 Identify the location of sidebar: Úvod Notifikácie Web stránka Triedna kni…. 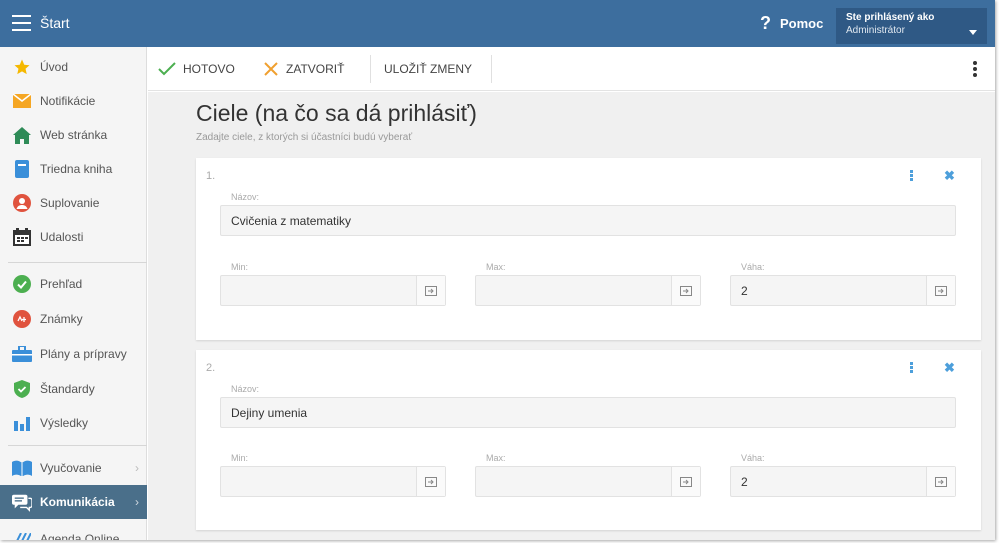
(73, 293).